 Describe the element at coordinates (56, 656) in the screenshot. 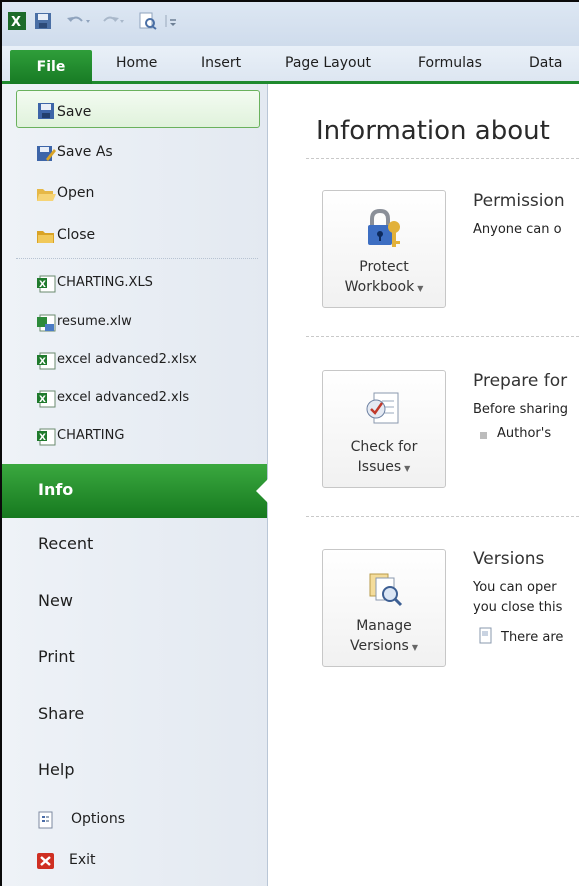

I see `menu-item-print: Print` at that location.